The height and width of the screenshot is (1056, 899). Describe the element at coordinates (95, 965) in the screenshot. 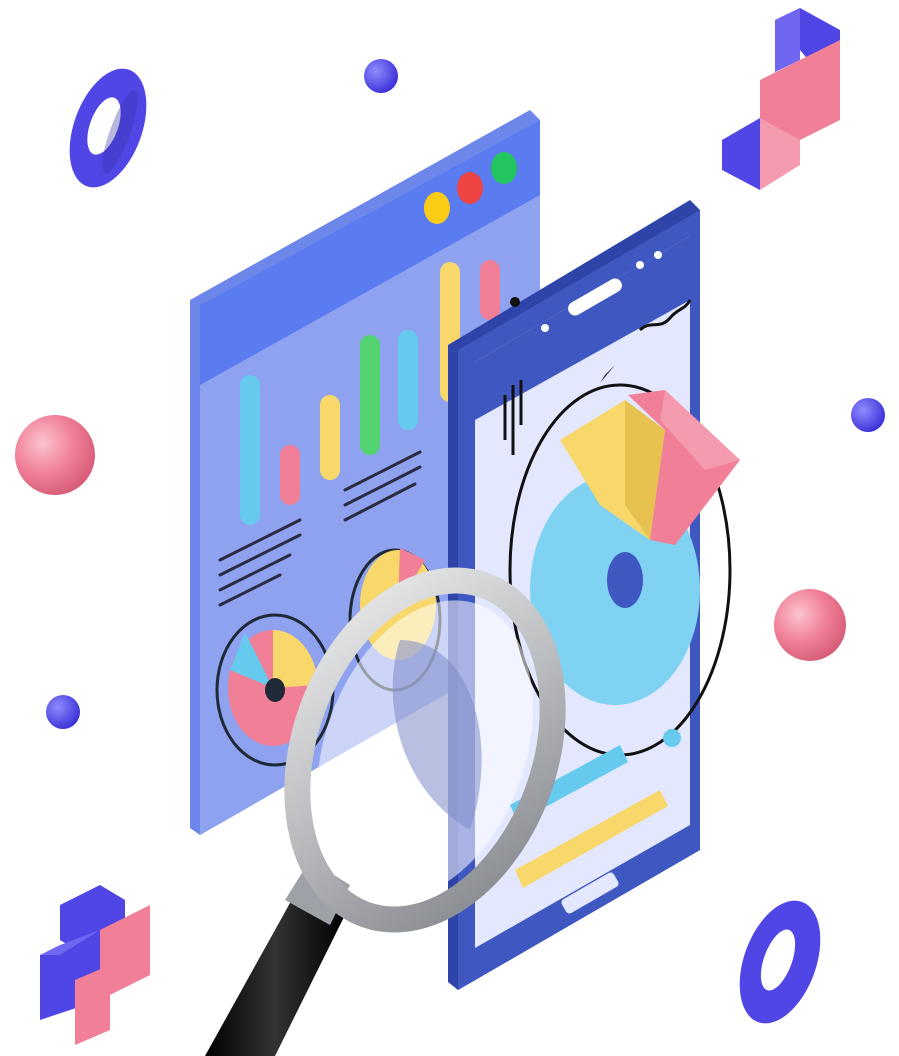

I see `cross-bottom-left` at that location.